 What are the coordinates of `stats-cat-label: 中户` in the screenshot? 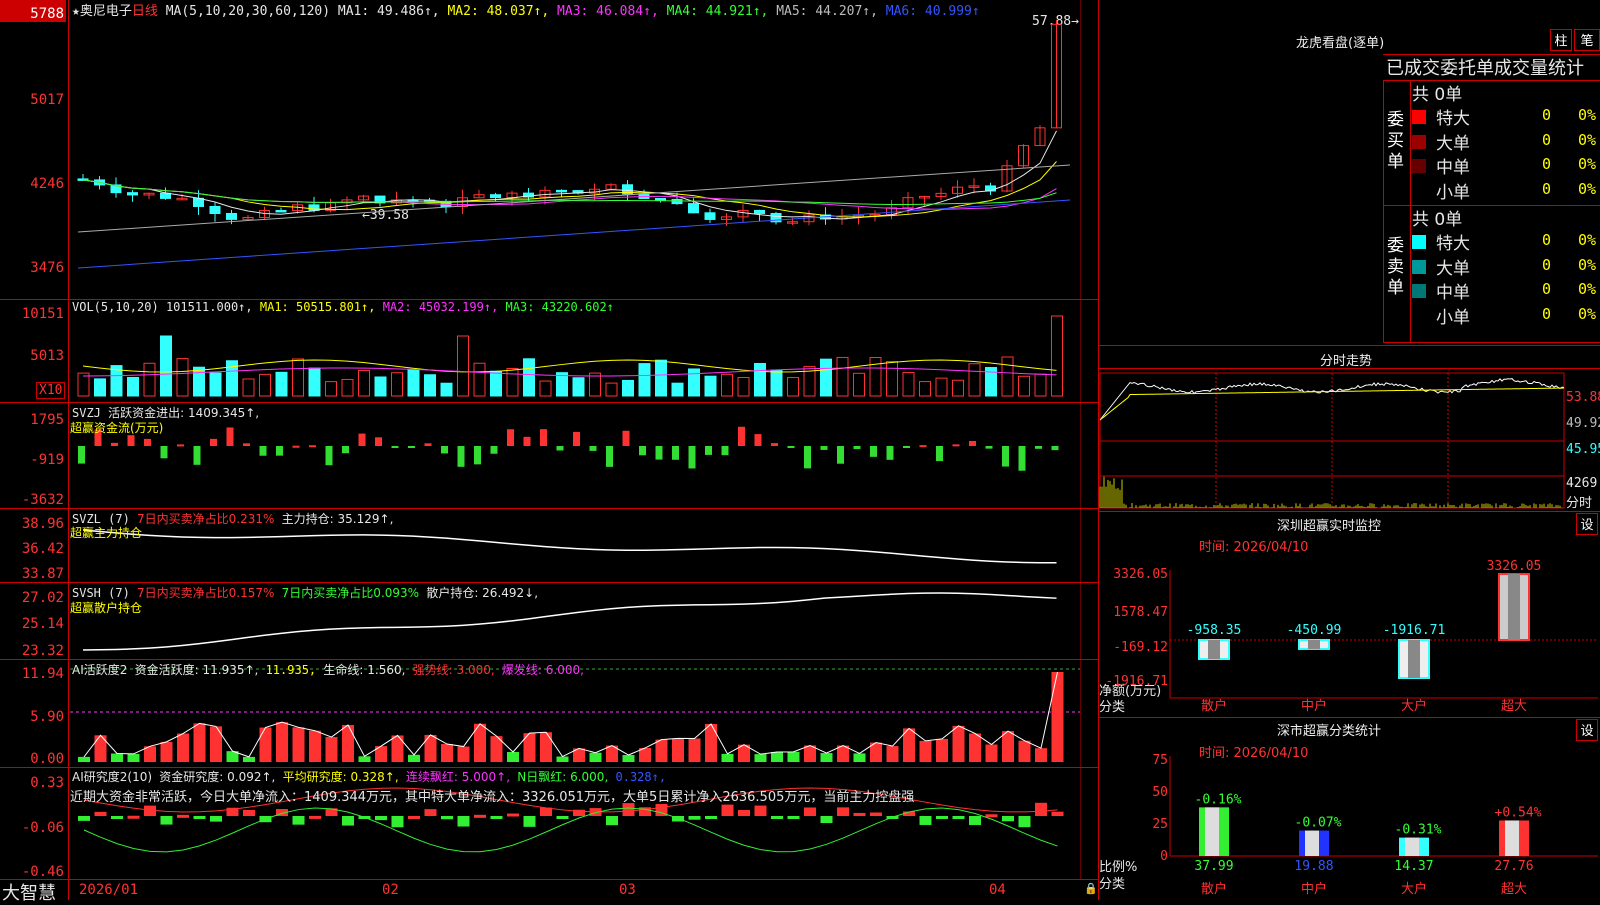 It's located at (1314, 889).